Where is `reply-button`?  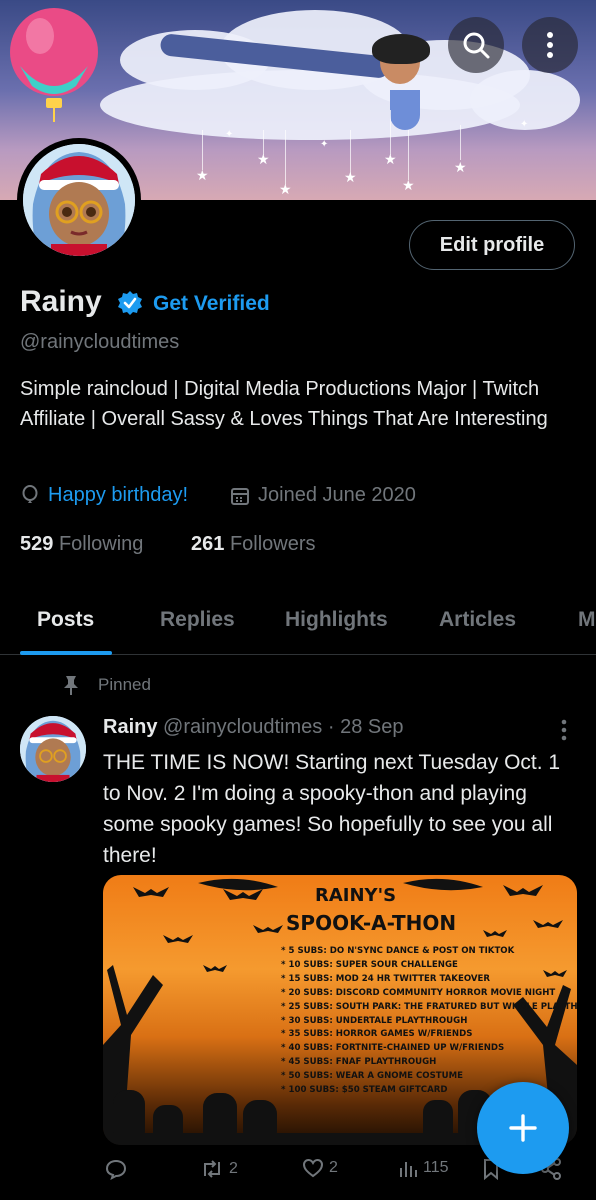 reply-button is located at coordinates (118, 1169).